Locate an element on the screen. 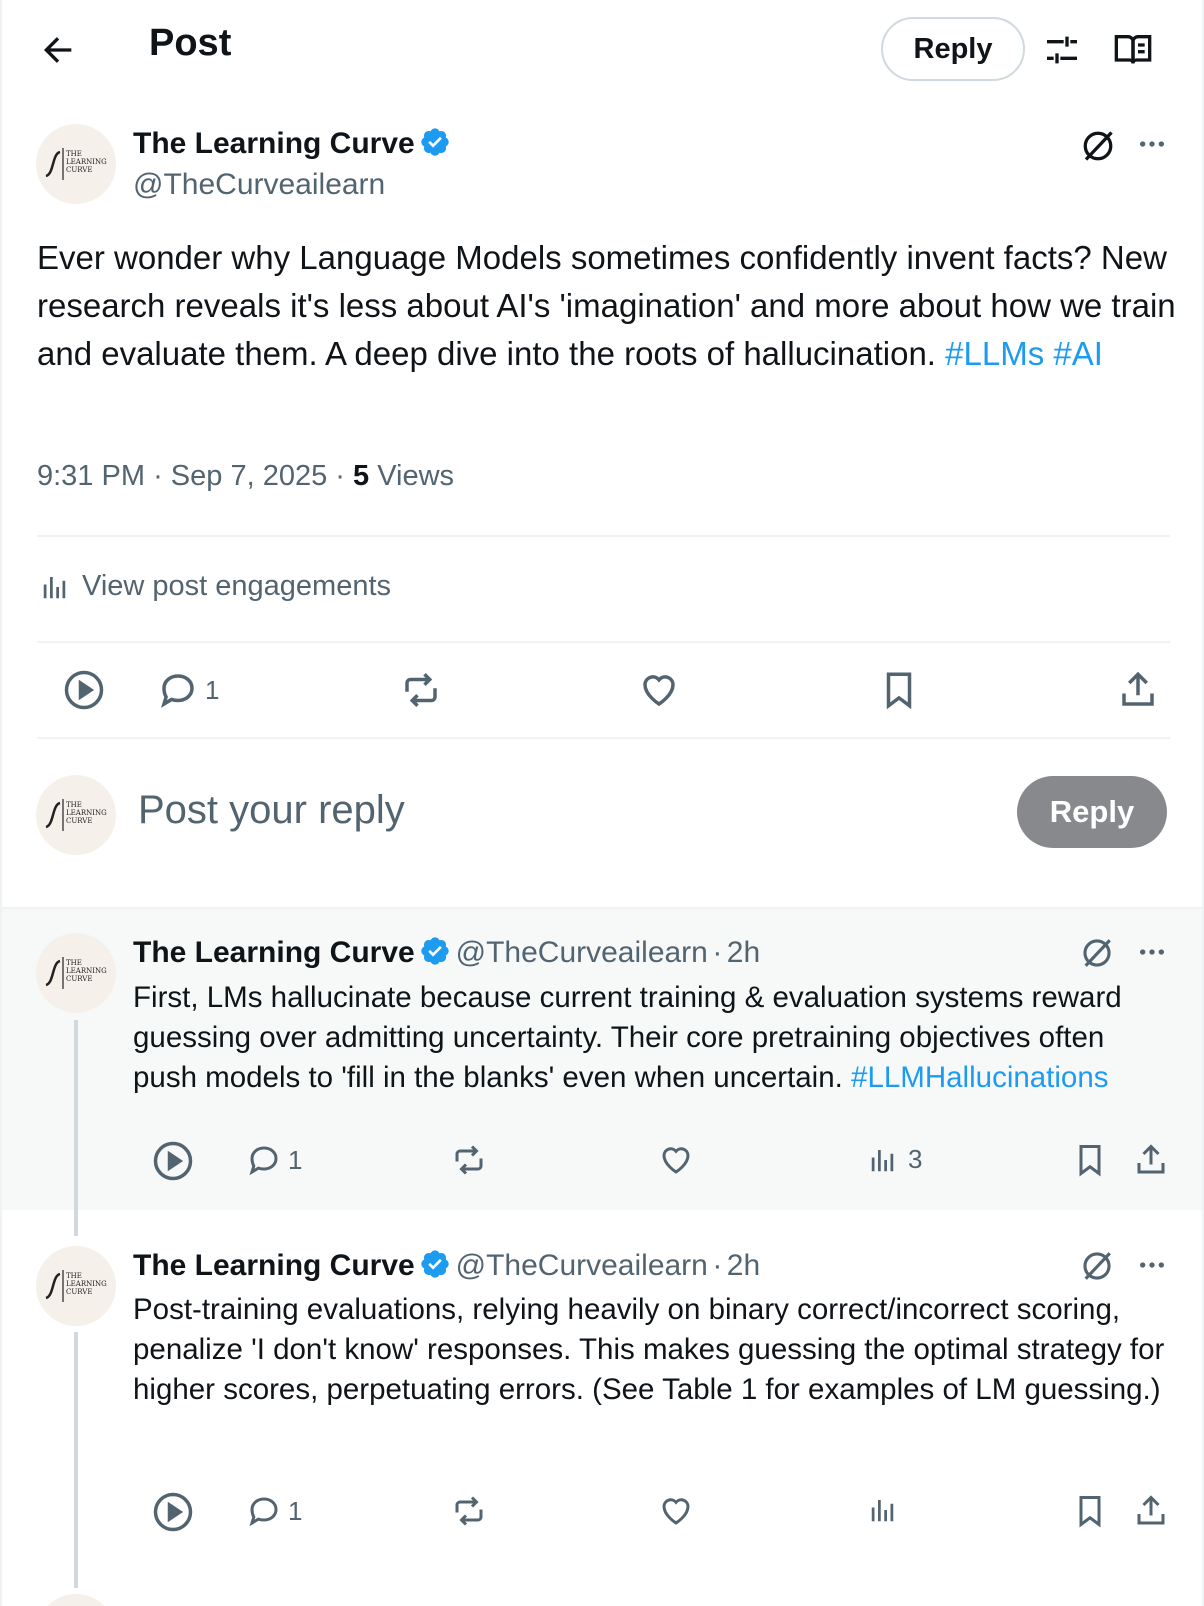 This screenshot has height=1606, width=1204. author-line: The Learning Curve is located at coordinates (292, 143).